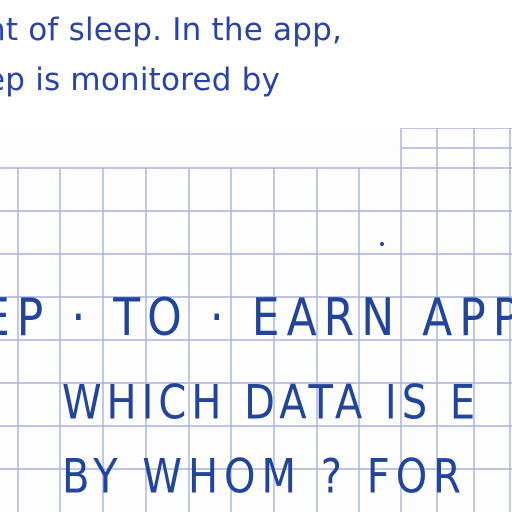 The image size is (512, 512). Describe the element at coordinates (171, 30) in the screenshot. I see `printed-line-1: ht of sleep. In the app,` at that location.